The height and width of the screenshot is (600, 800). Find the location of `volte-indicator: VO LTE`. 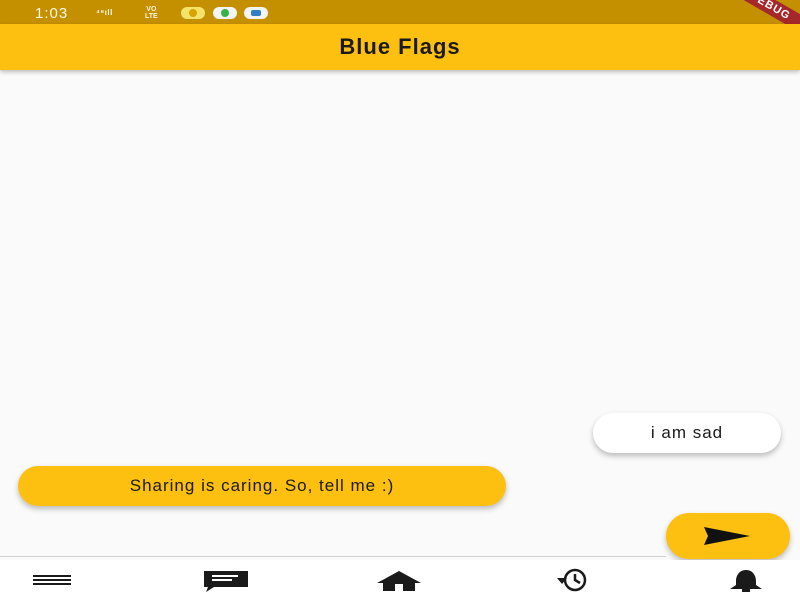

volte-indicator: VO LTE is located at coordinates (151, 13).